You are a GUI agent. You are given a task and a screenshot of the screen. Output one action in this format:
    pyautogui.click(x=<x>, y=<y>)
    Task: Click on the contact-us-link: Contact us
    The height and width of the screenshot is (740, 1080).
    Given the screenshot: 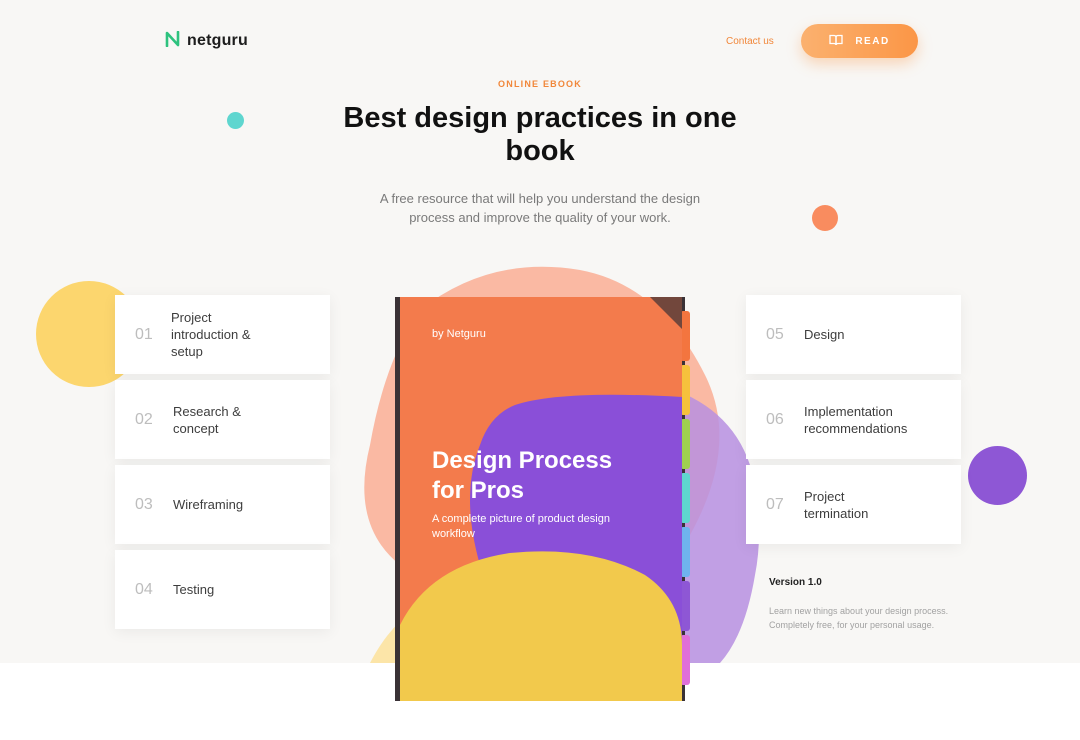 What is the action you would take?
    pyautogui.click(x=750, y=41)
    